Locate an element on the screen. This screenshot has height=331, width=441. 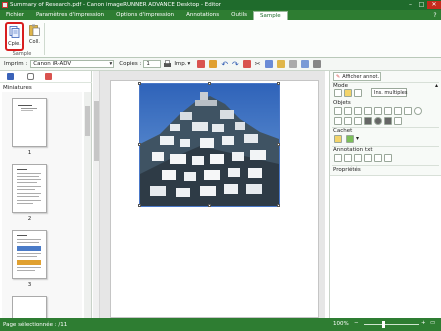
zoom-slider-track is located at coordinates (391, 324).